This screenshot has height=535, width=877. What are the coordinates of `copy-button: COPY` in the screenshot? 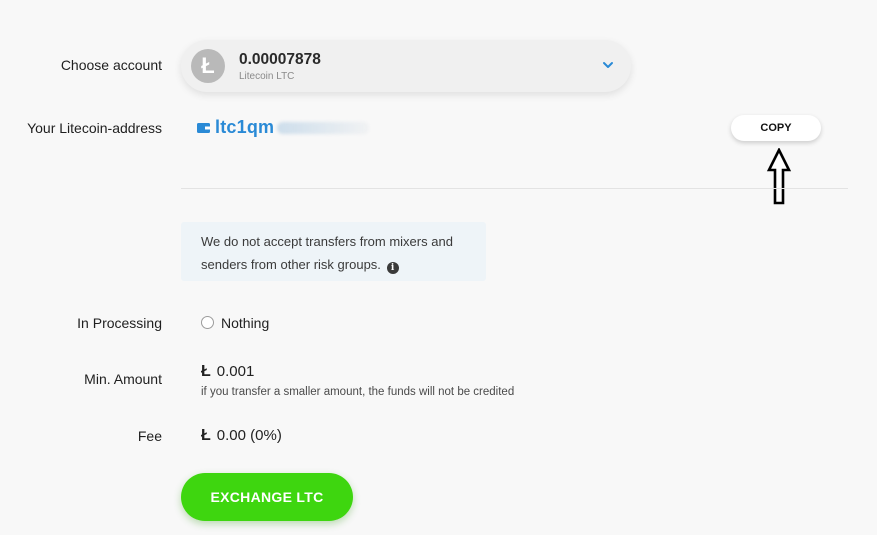 It's located at (776, 128).